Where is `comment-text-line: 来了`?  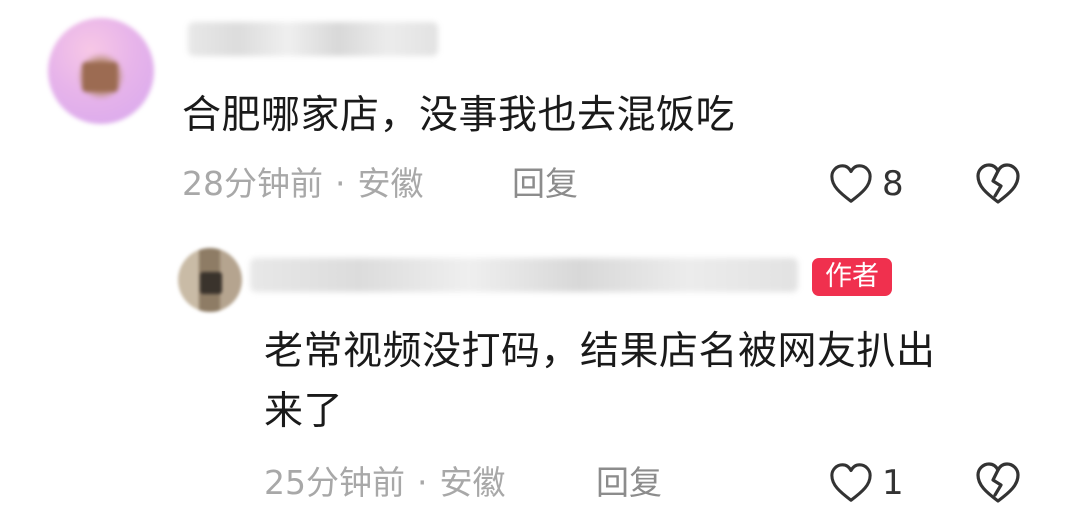 comment-text-line: 来了 is located at coordinates (304, 411).